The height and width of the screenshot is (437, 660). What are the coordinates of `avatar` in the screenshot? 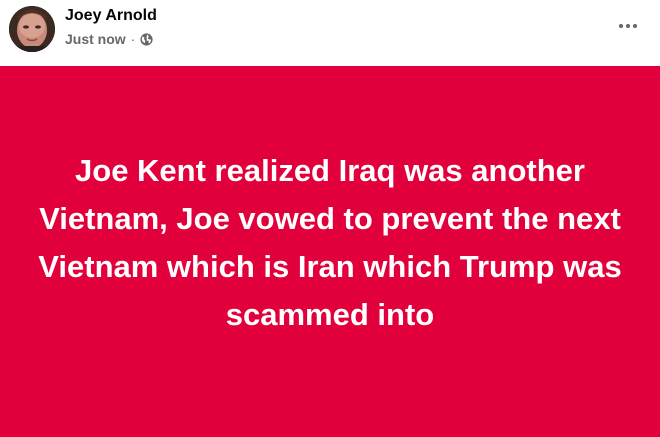 It's located at (32, 29).